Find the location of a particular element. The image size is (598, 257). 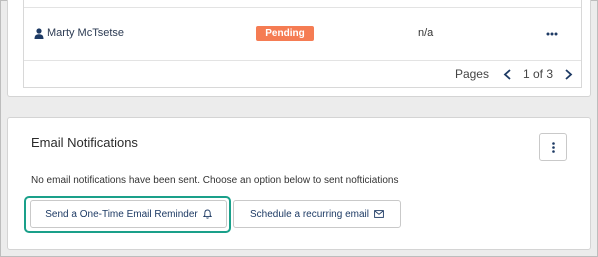

page-indicator: 1 of 3 is located at coordinates (537, 74).